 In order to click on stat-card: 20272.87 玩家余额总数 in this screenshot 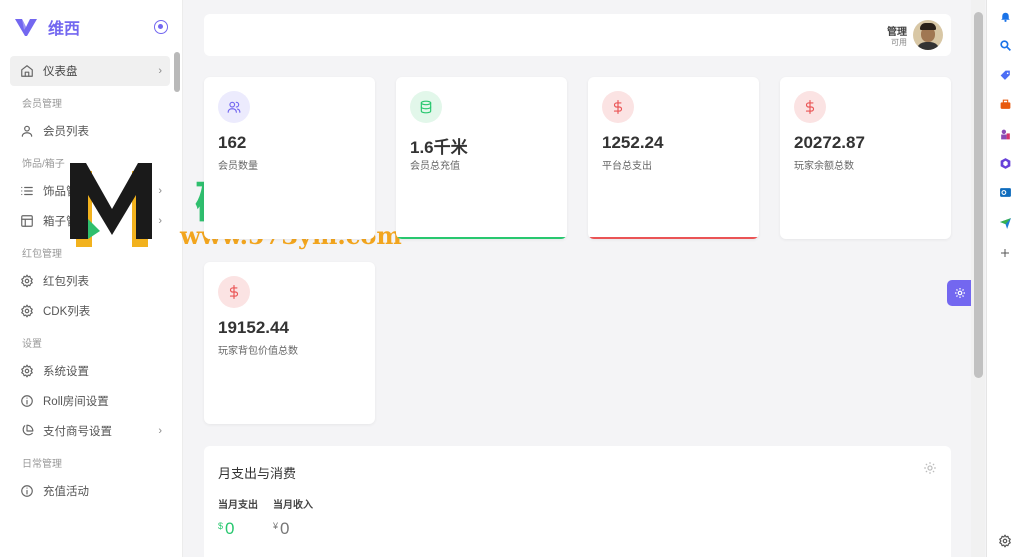, I will do `click(865, 158)`.